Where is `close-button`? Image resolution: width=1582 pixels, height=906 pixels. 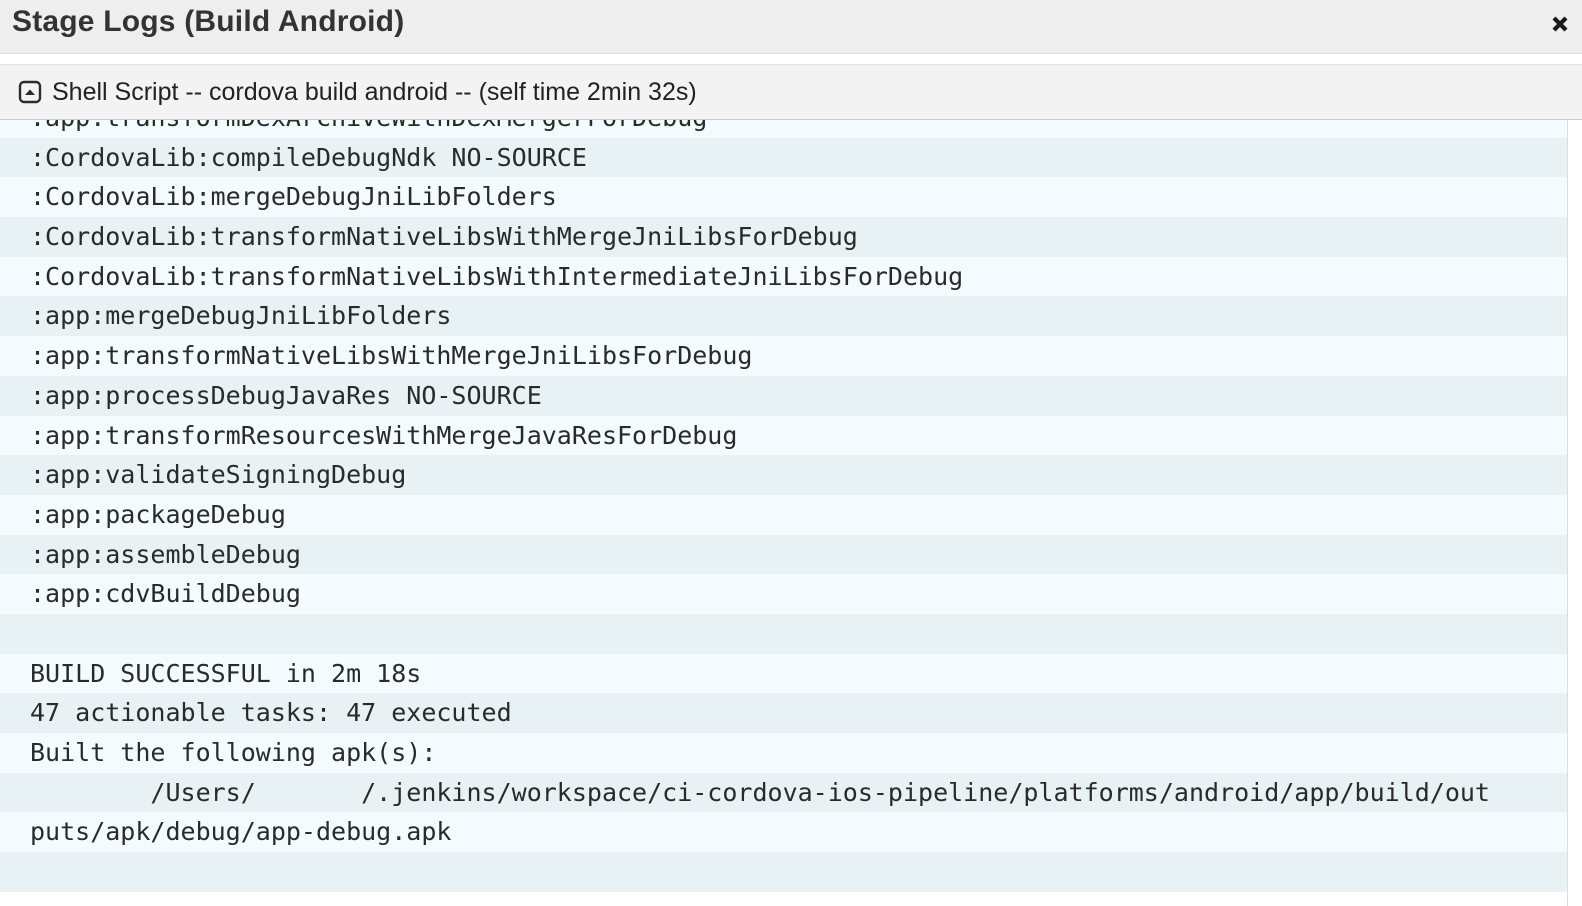 close-button is located at coordinates (1560, 24).